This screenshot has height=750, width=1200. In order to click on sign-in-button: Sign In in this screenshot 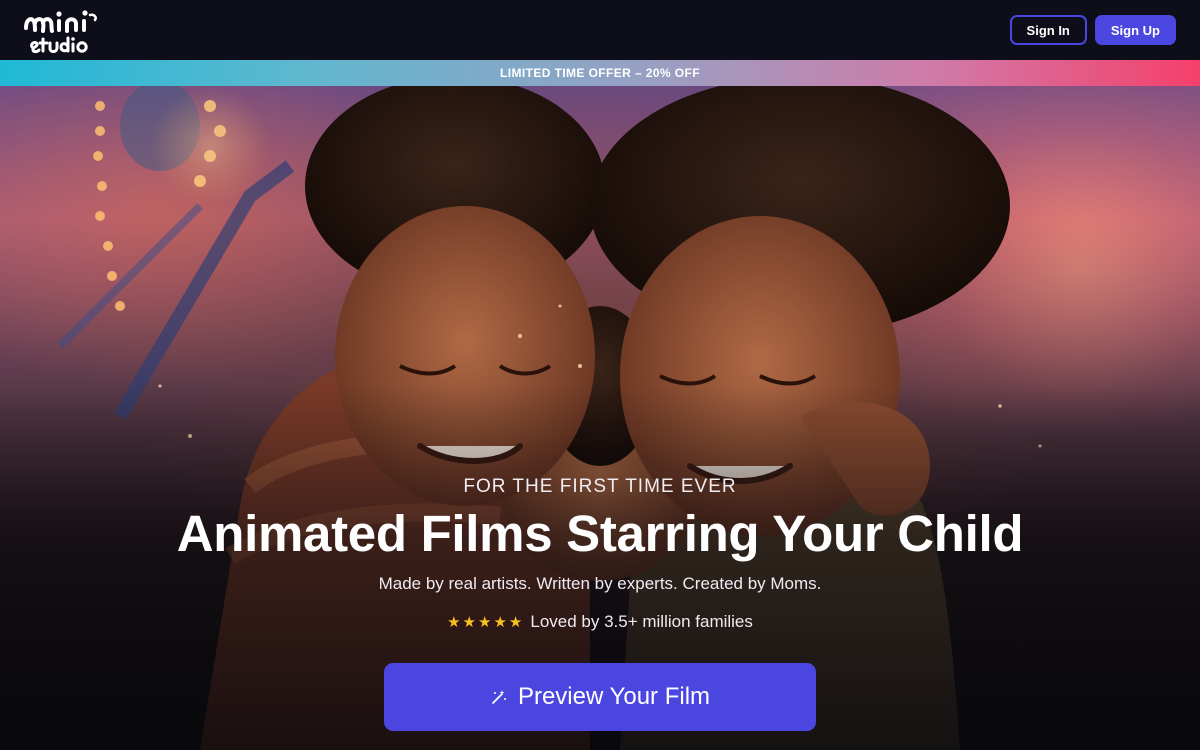, I will do `click(1048, 30)`.